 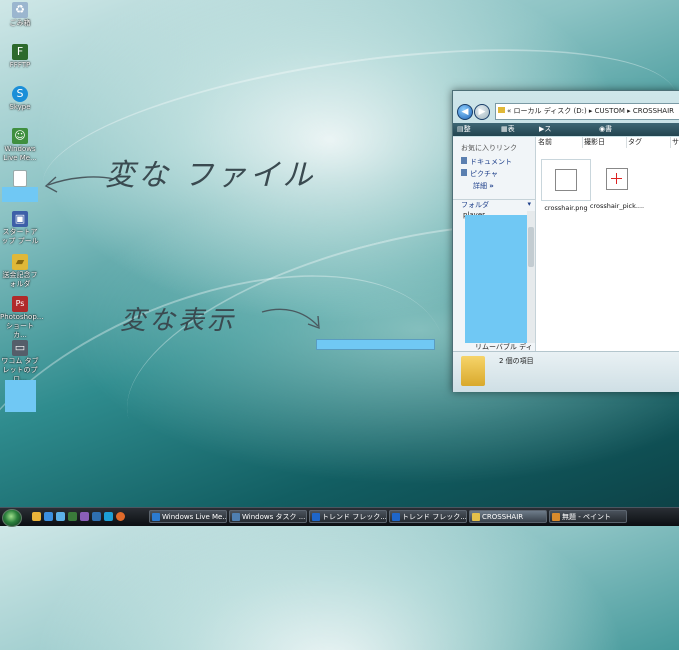 What do you see at coordinates (12, 518) in the screenshot?
I see `start-button` at bounding box center [12, 518].